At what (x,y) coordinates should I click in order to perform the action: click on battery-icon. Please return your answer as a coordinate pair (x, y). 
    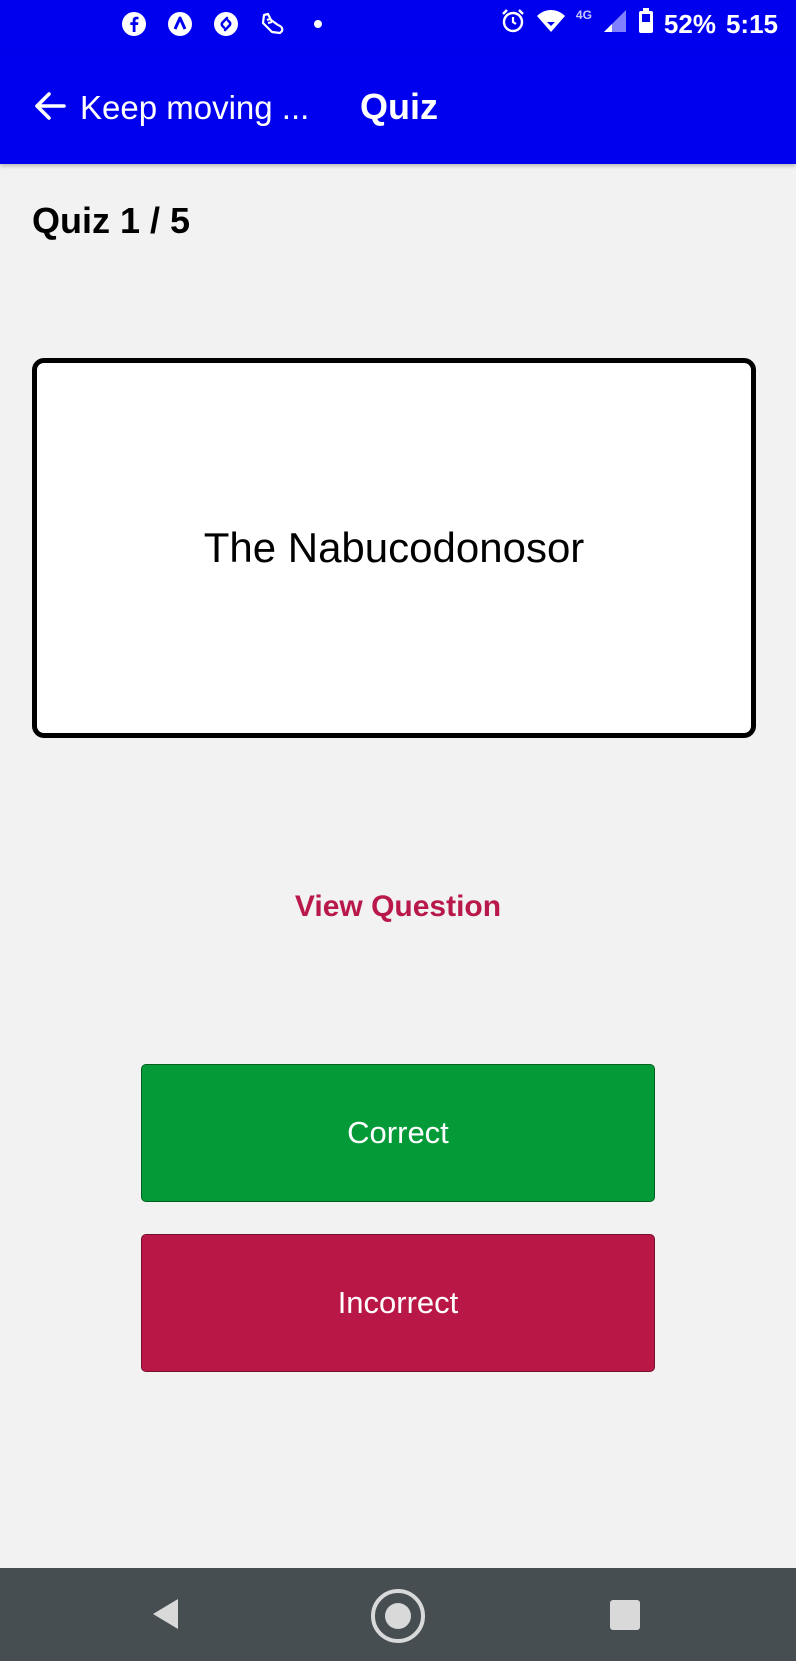
    Looking at the image, I should click on (646, 24).